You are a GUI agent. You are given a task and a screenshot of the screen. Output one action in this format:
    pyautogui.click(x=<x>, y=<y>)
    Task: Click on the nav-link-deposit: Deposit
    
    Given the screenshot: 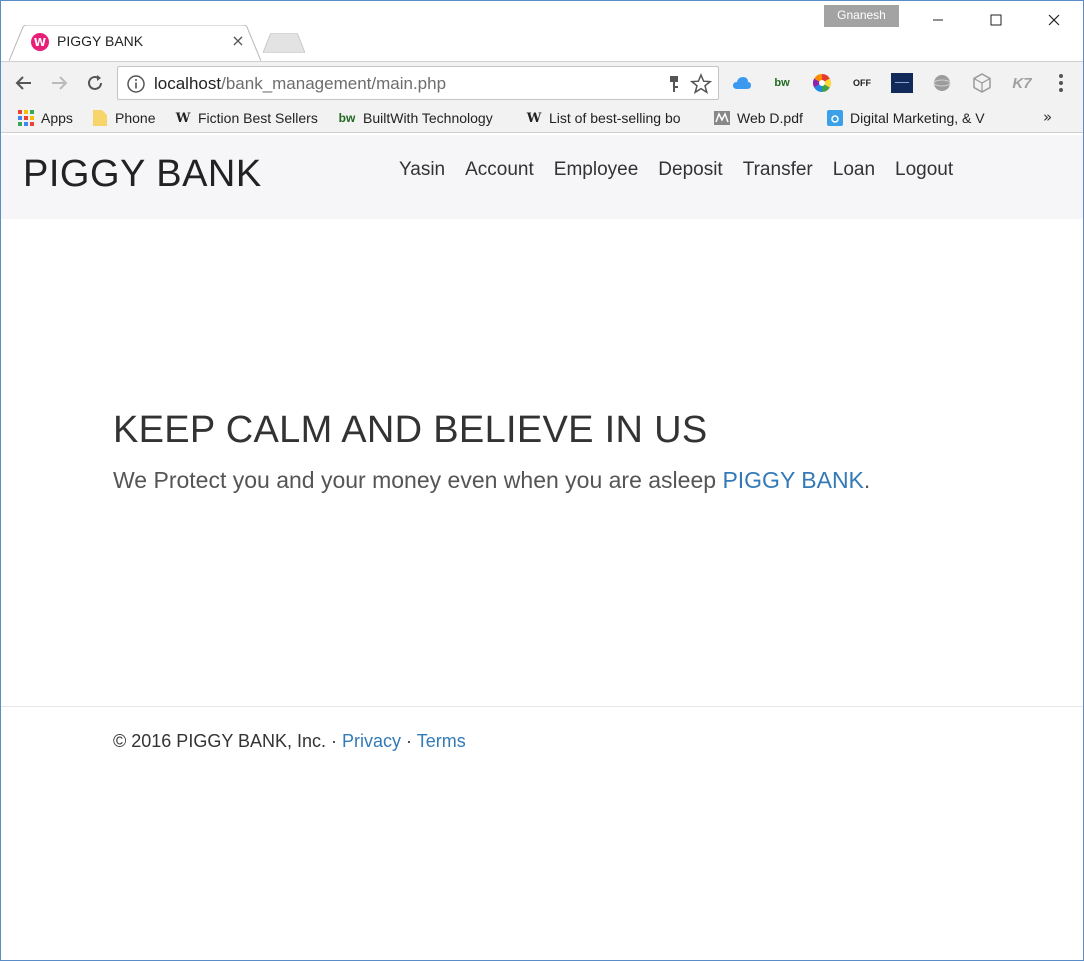 What is the action you would take?
    pyautogui.click(x=690, y=170)
    